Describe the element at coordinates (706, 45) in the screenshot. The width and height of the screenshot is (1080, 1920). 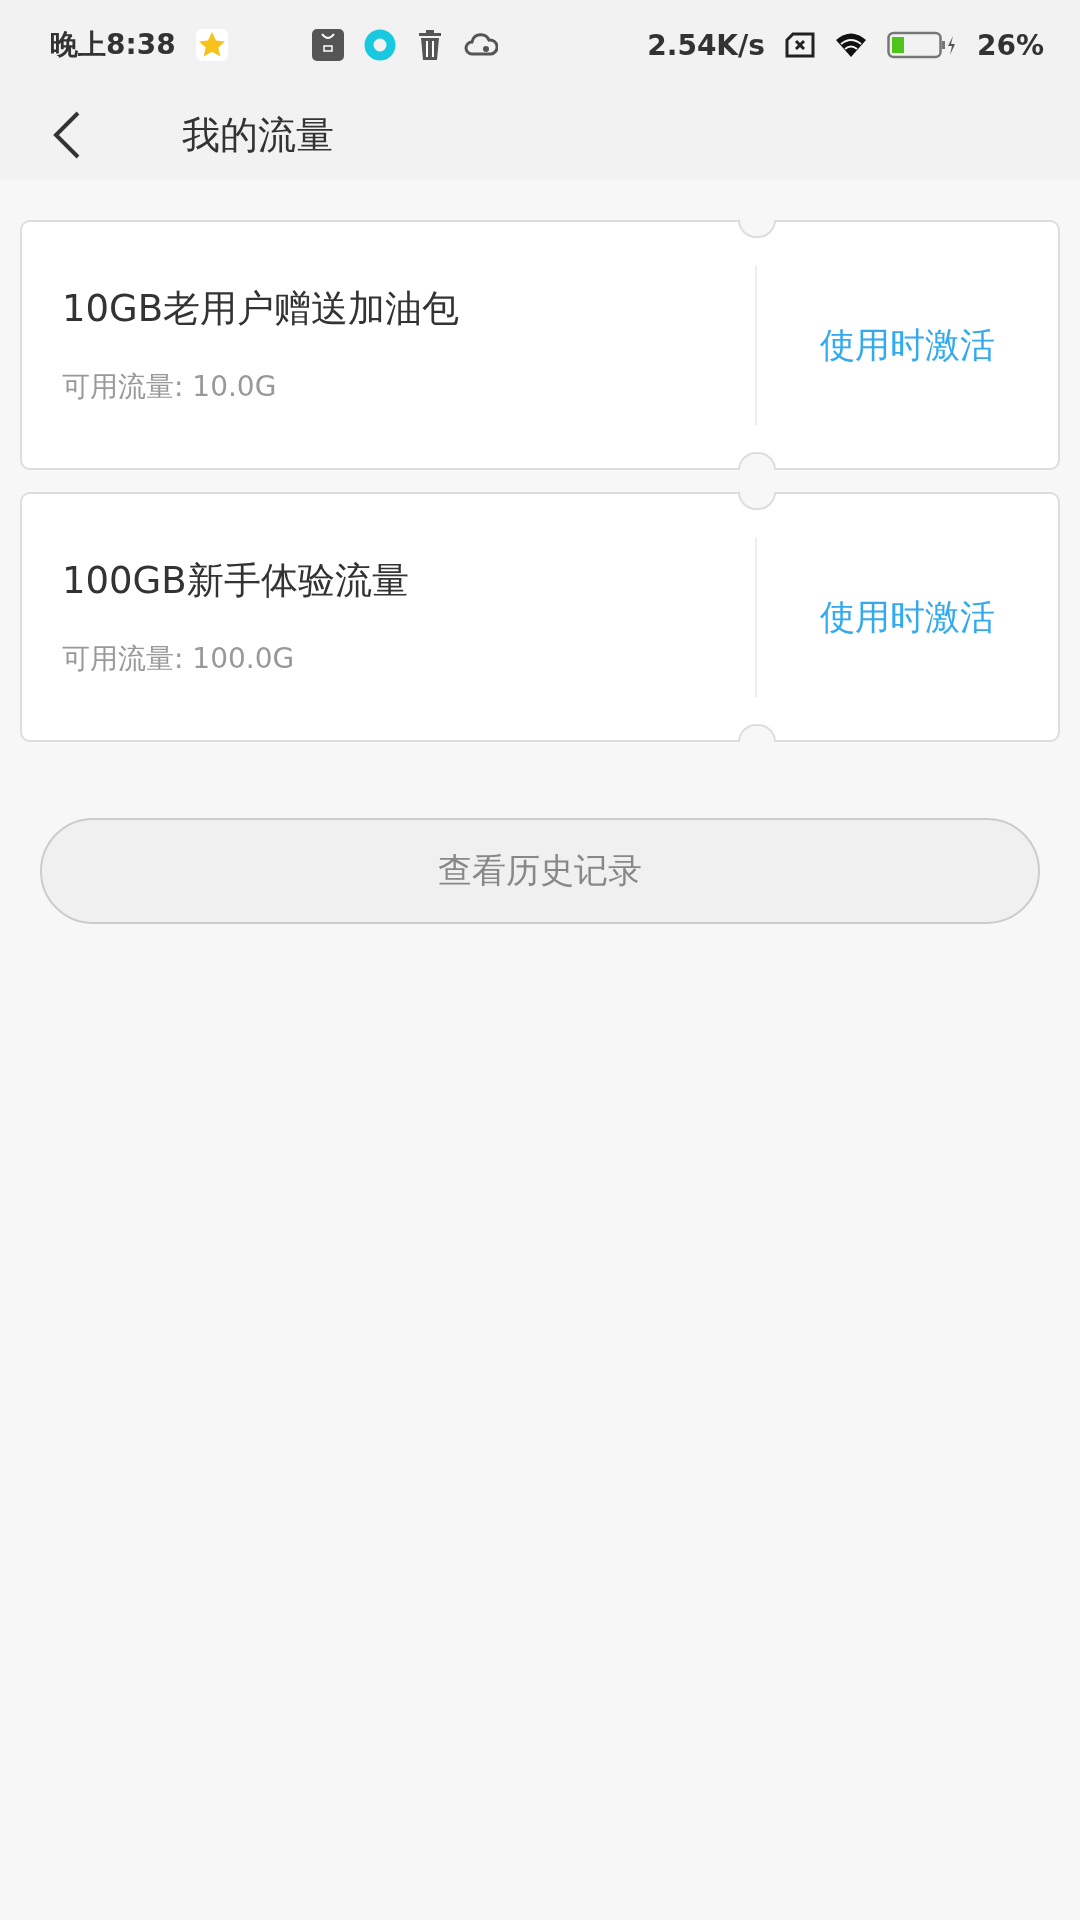
I see `network-speed: 2.54K/s` at that location.